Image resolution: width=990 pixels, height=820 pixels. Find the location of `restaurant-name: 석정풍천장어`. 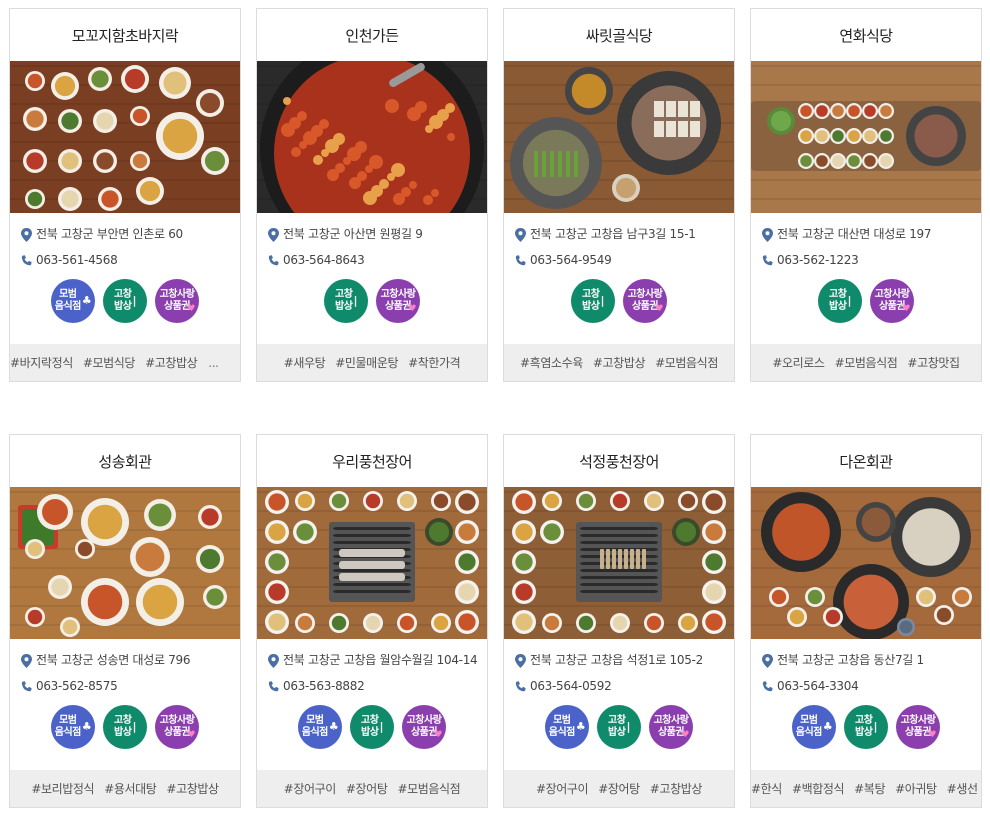

restaurant-name: 석정풍천장어 is located at coordinates (619, 461).